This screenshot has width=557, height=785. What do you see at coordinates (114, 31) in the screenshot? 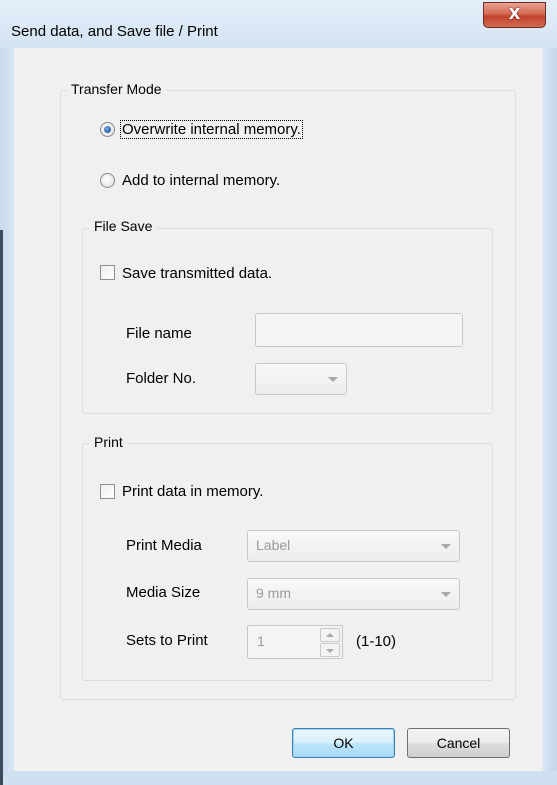
I see `window-title: Send data, and Save file / Print` at bounding box center [114, 31].